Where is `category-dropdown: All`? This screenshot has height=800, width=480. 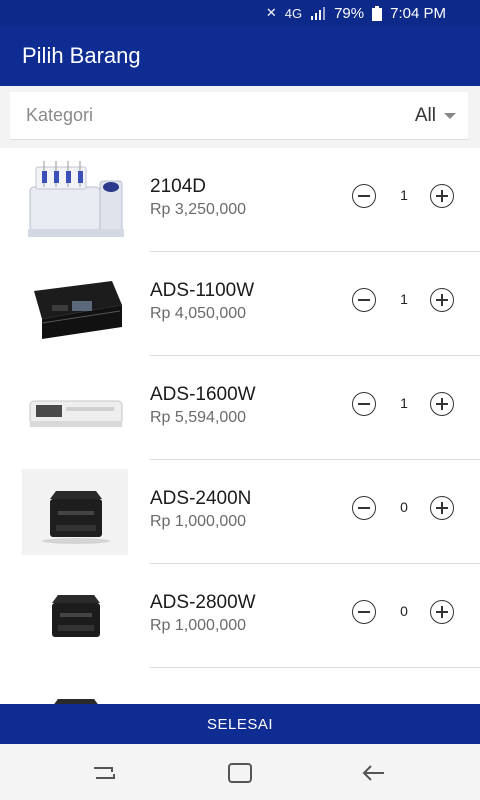 category-dropdown: All is located at coordinates (435, 116).